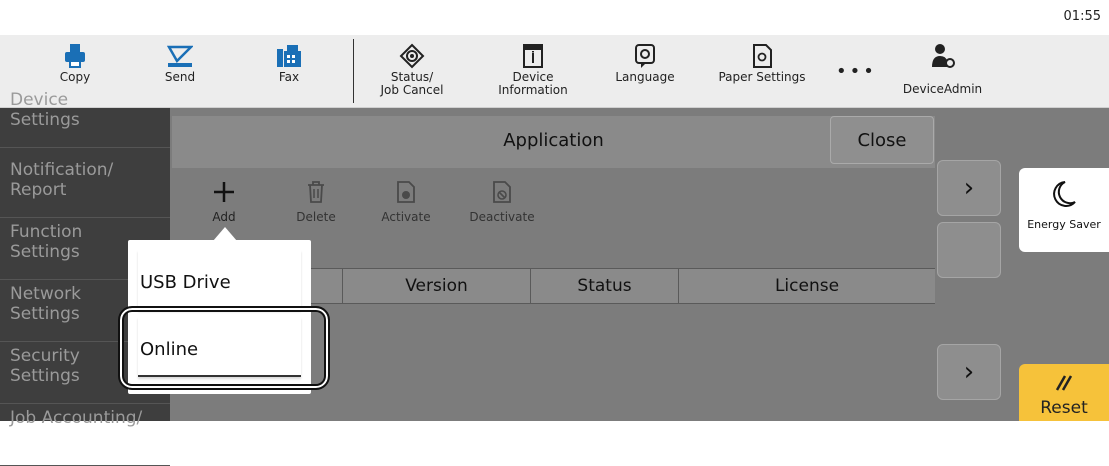 Image resolution: width=1109 pixels, height=466 pixels. I want to click on status-label: Status/Job Cancel, so click(412, 84).